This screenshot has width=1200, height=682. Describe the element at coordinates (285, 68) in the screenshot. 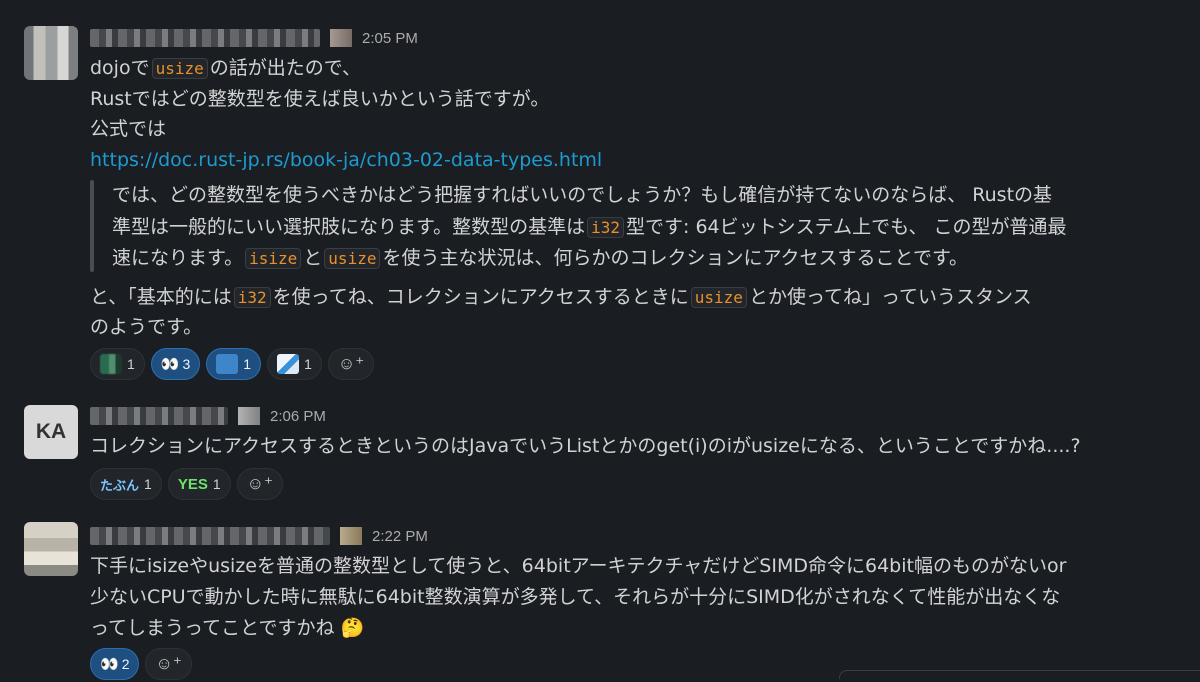

I see `text: の話が出たので、` at that location.